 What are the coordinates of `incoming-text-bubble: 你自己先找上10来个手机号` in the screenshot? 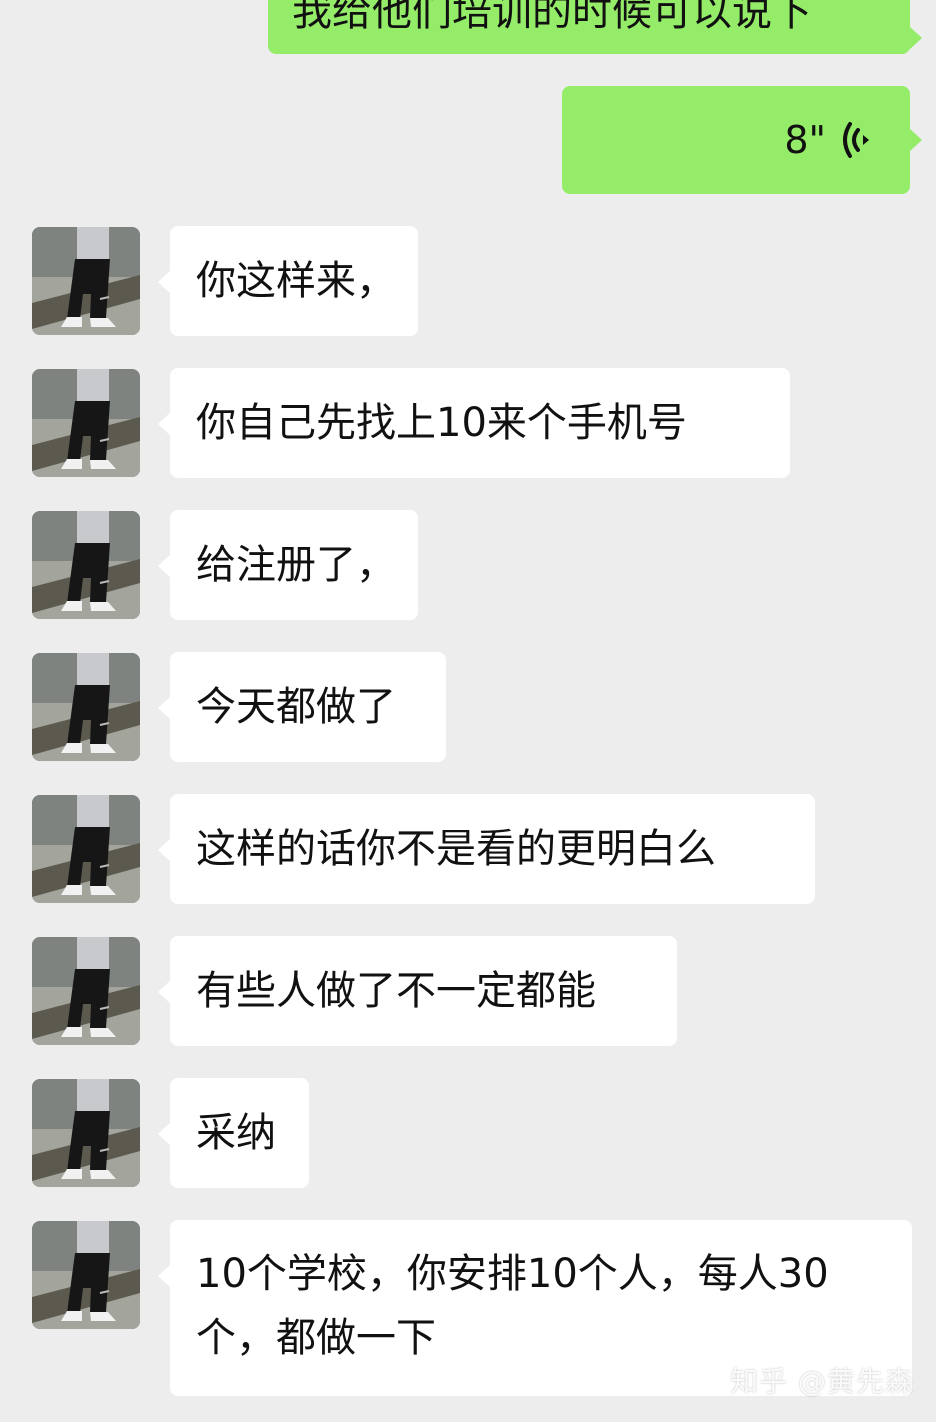 It's located at (474, 423).